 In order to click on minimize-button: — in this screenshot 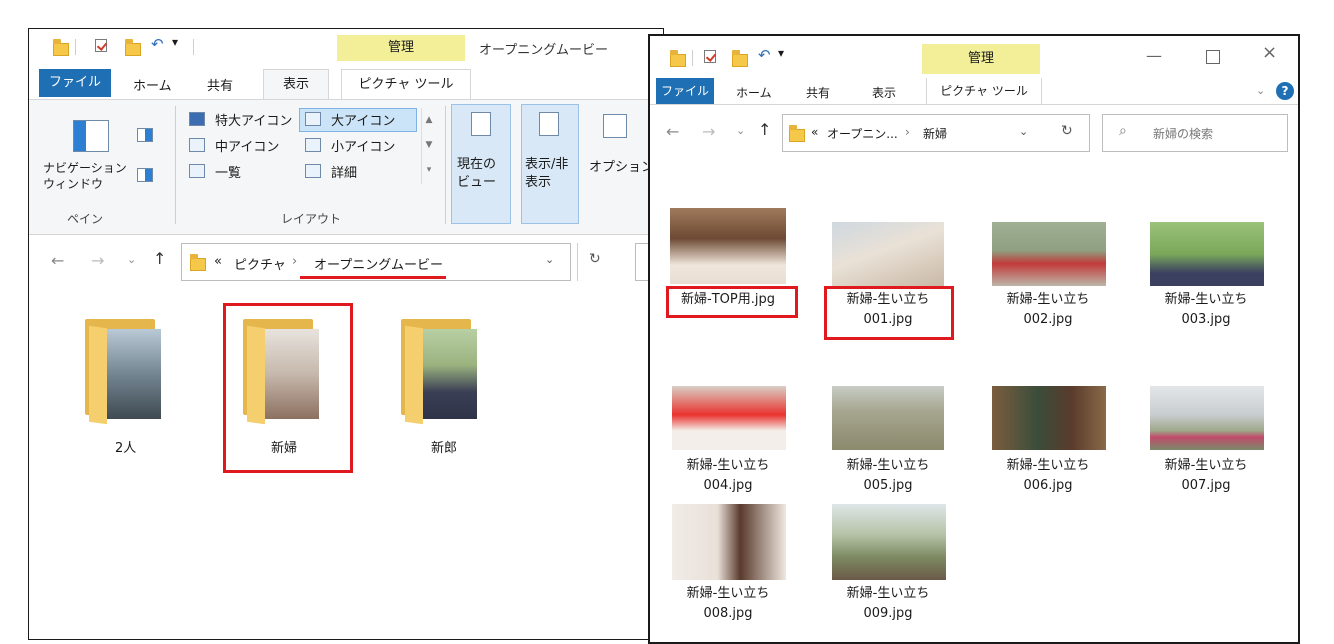, I will do `click(1154, 55)`.